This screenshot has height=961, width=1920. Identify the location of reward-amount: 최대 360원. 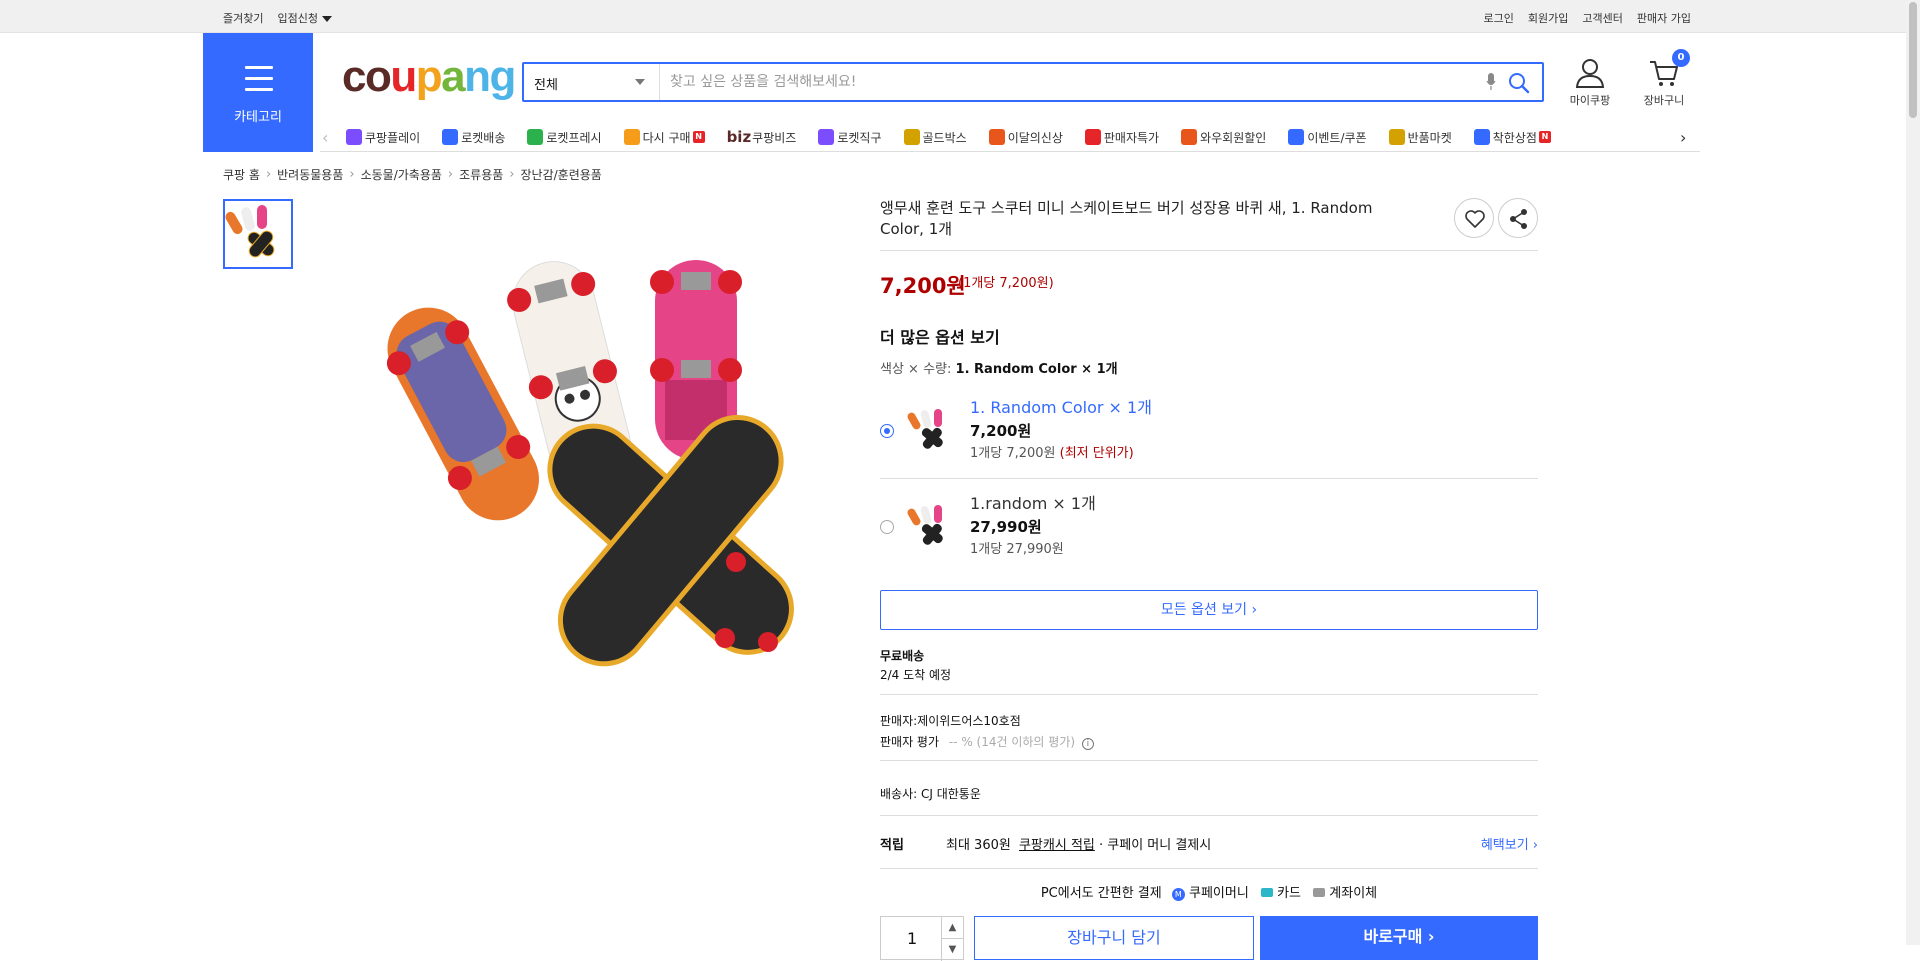
(978, 845).